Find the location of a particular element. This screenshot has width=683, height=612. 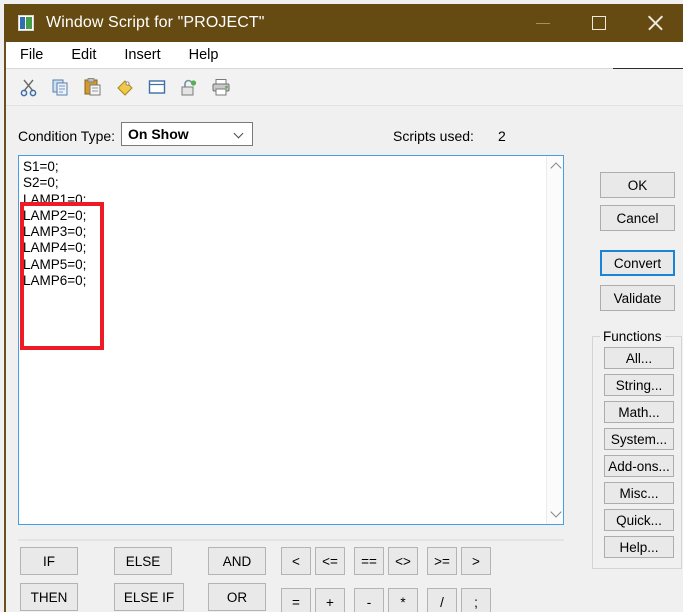

window-icon is located at coordinates (157, 87).